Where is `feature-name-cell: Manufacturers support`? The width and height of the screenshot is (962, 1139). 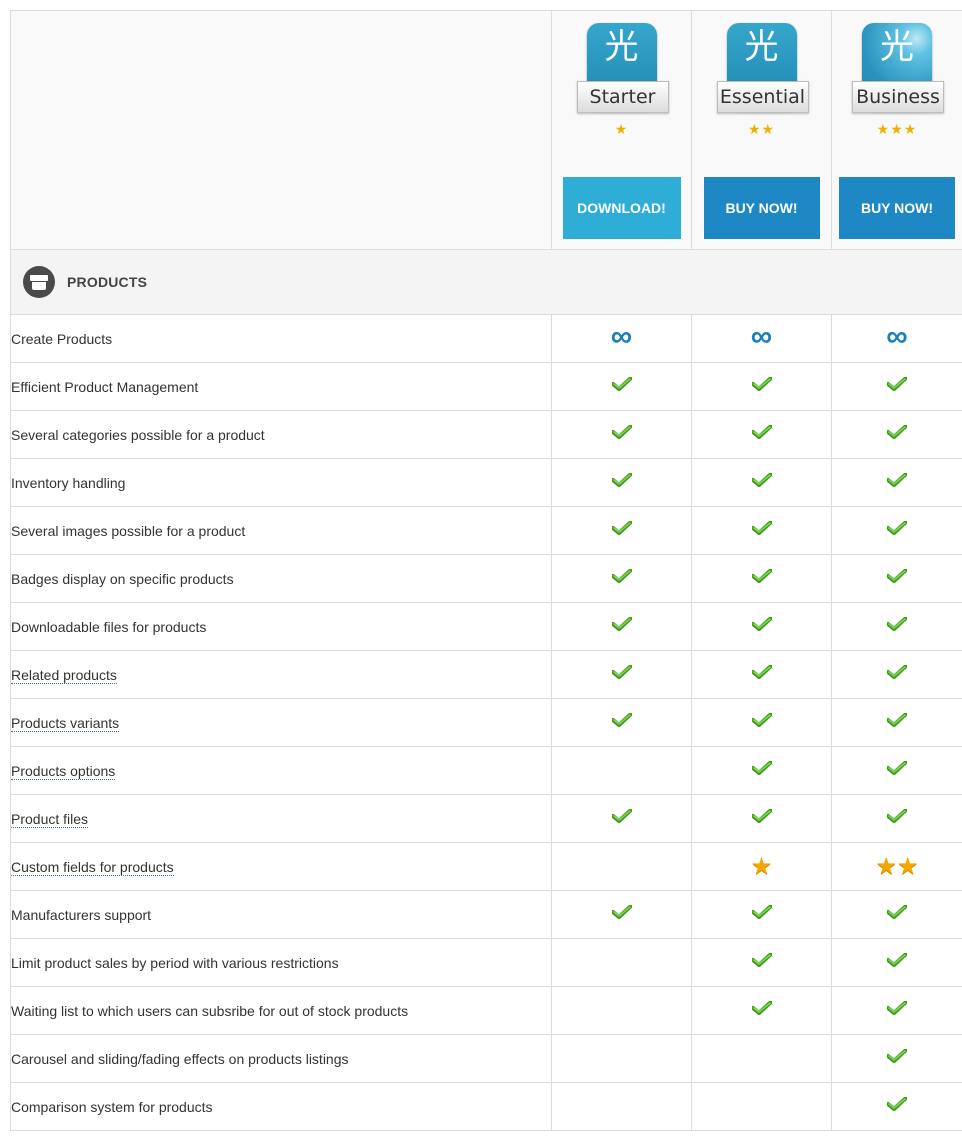
feature-name-cell: Manufacturers support is located at coordinates (281, 915).